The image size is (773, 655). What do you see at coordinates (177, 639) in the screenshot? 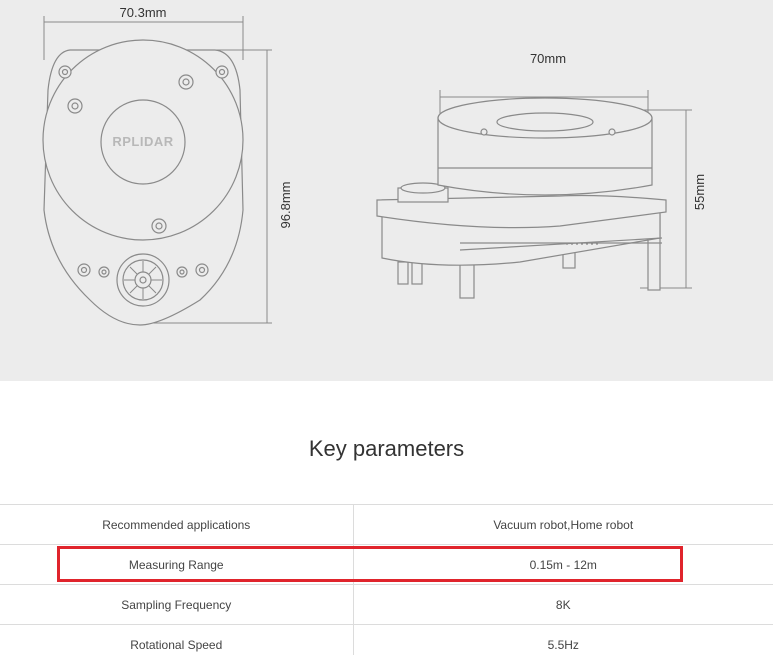
I see `parameter-name: Rotational Speed` at bounding box center [177, 639].